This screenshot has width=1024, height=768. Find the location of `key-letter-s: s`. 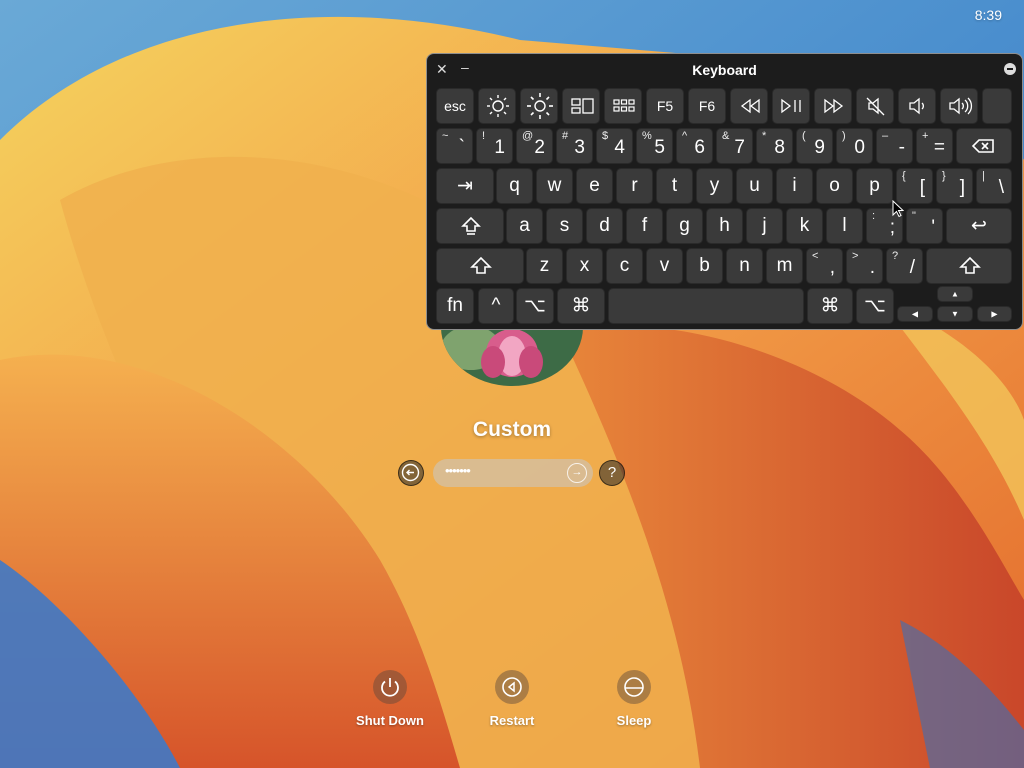

key-letter-s: s is located at coordinates (564, 226).